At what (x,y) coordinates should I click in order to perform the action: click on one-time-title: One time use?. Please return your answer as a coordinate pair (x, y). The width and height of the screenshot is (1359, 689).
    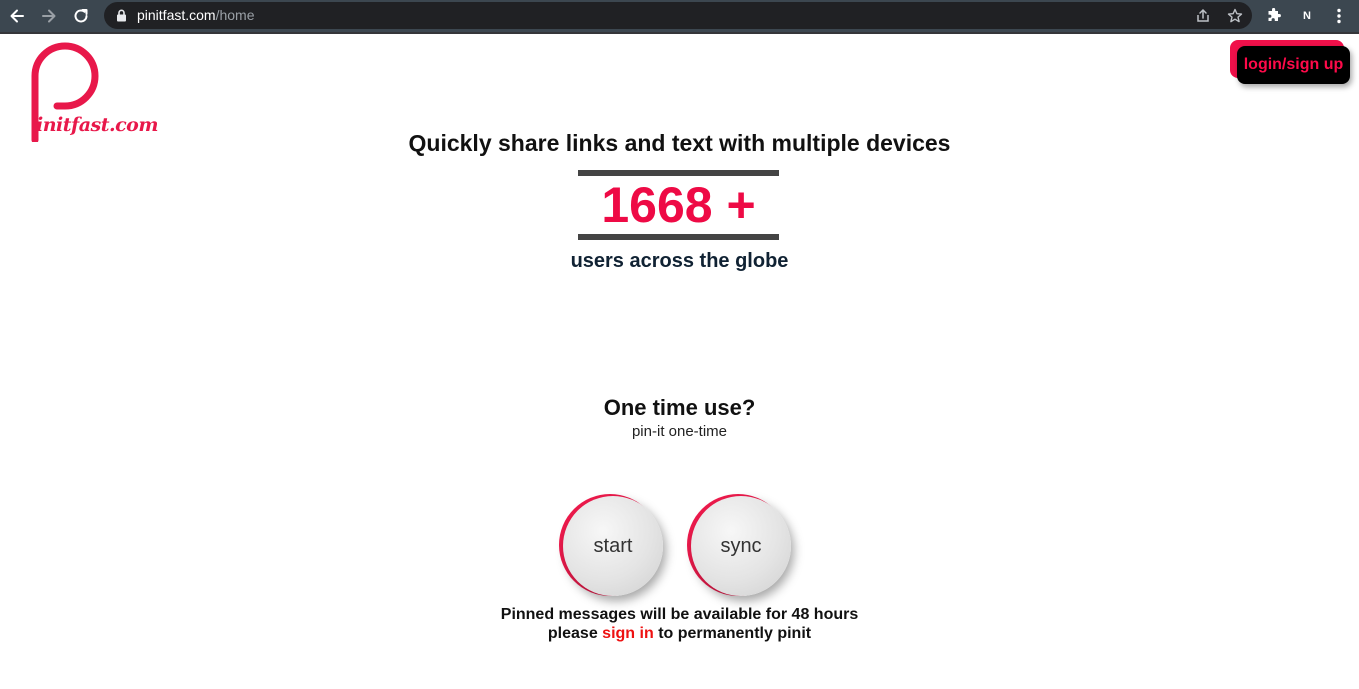
    Looking at the image, I should click on (679, 407).